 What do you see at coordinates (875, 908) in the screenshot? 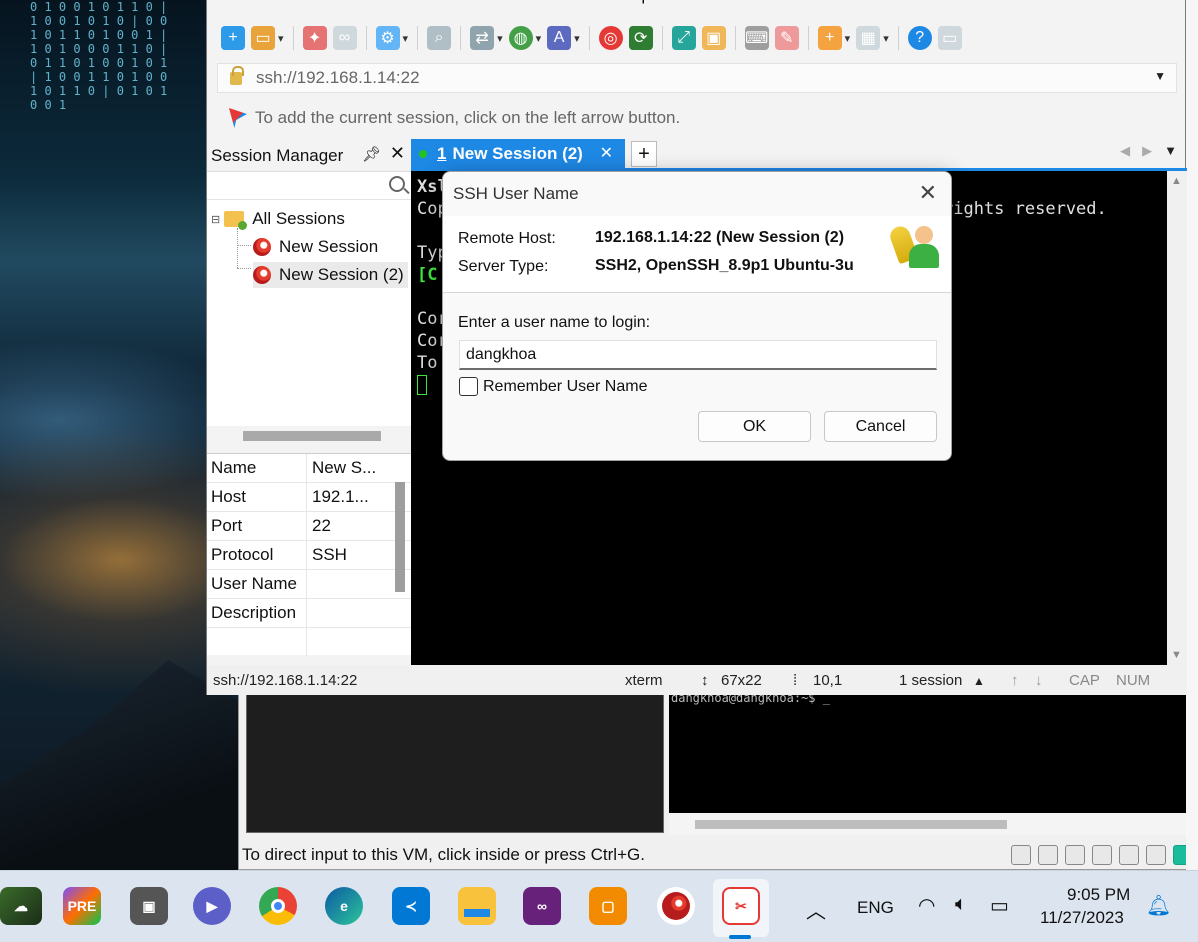
I see `language-indicator: ENG` at bounding box center [875, 908].